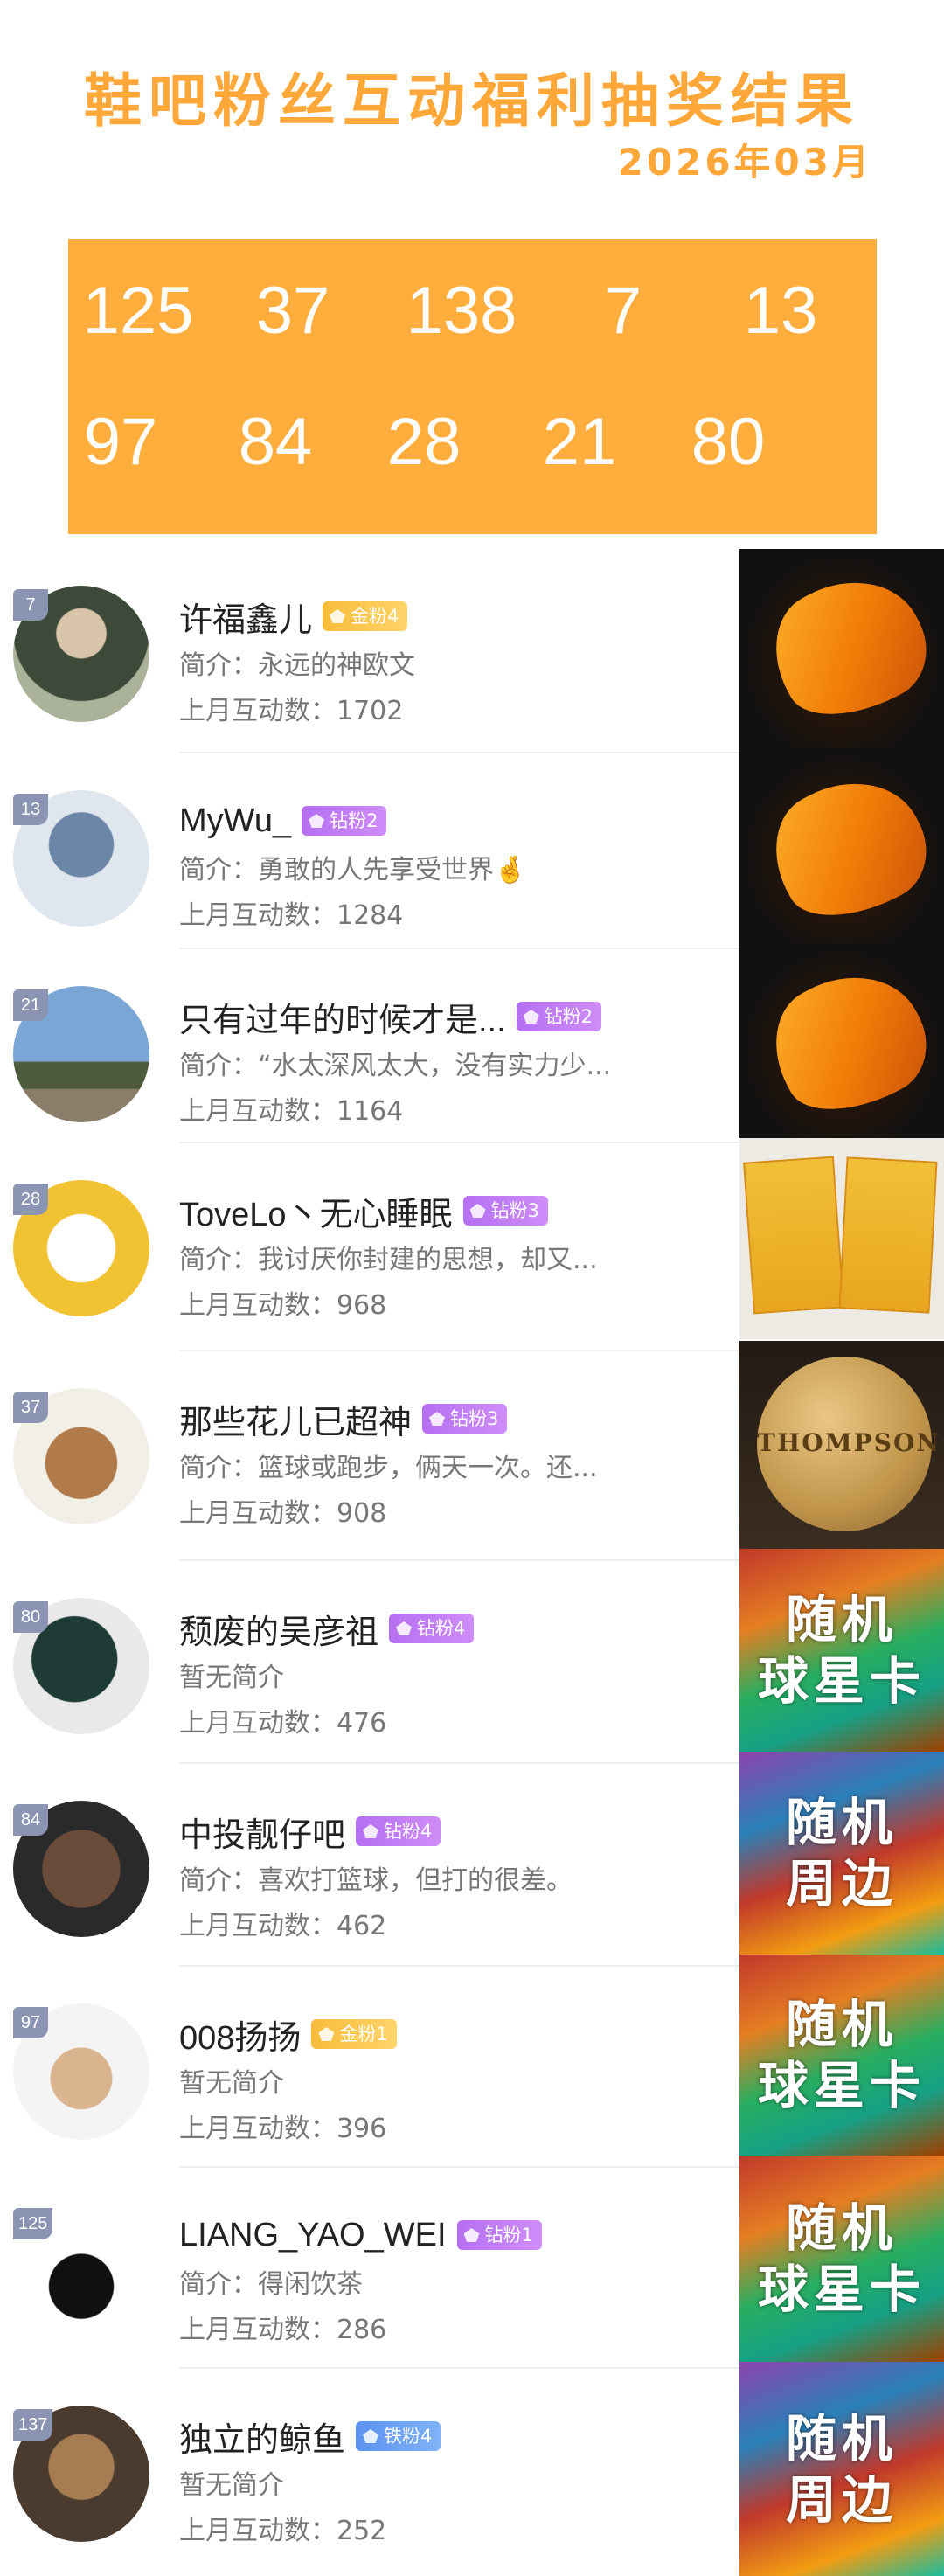 Image resolution: width=944 pixels, height=2576 pixels. Describe the element at coordinates (271, 2285) in the screenshot. I see `user-intro: 简介：得闲饮茶` at that location.